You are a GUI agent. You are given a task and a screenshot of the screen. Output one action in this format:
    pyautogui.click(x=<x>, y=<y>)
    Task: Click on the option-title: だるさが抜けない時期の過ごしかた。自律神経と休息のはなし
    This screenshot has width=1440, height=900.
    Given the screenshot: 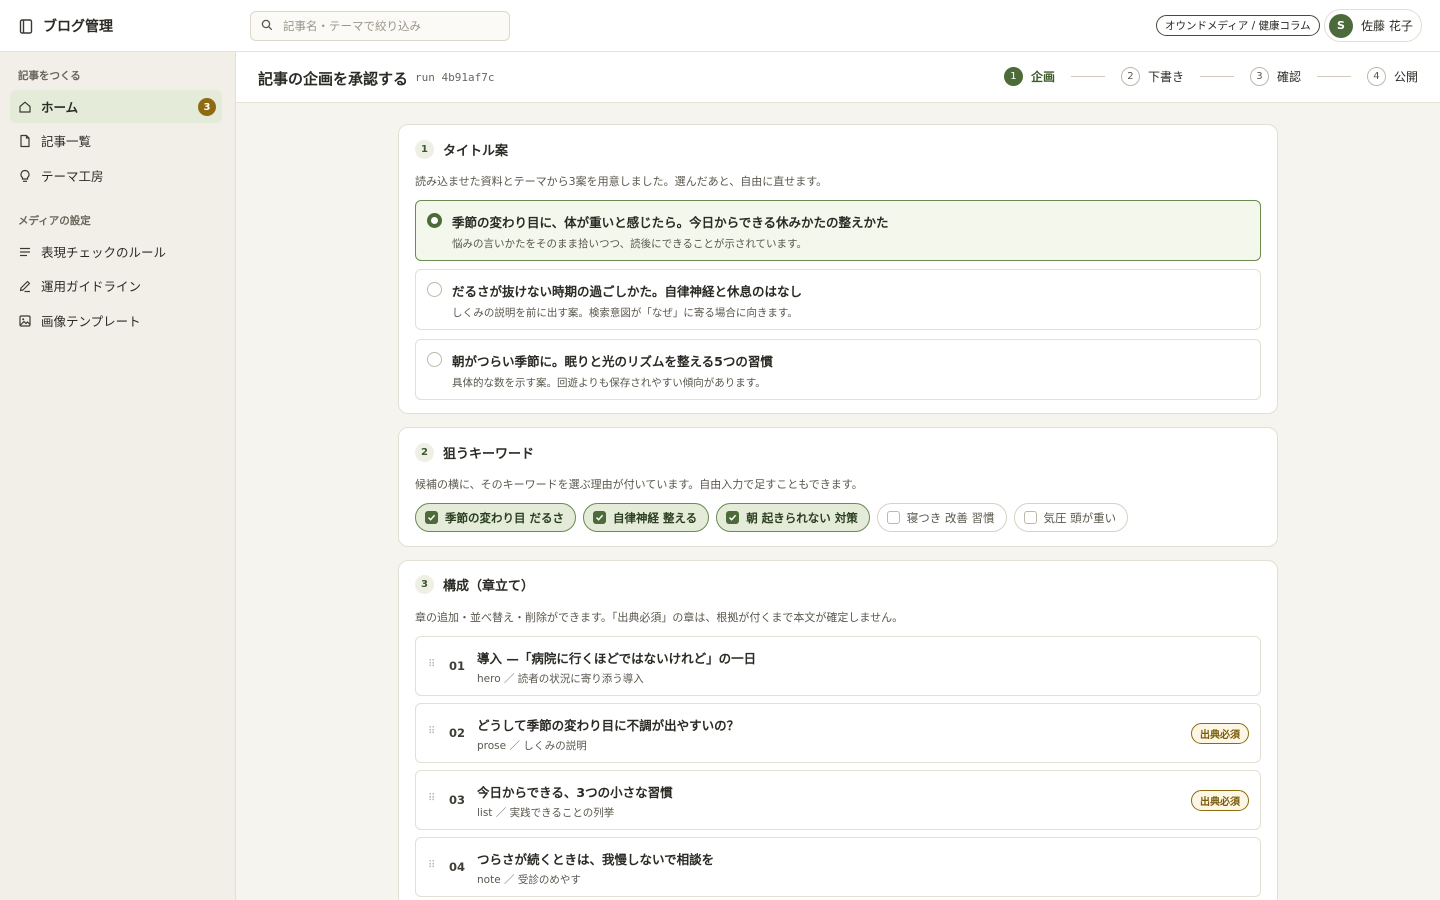 What is the action you would take?
    pyautogui.click(x=627, y=291)
    